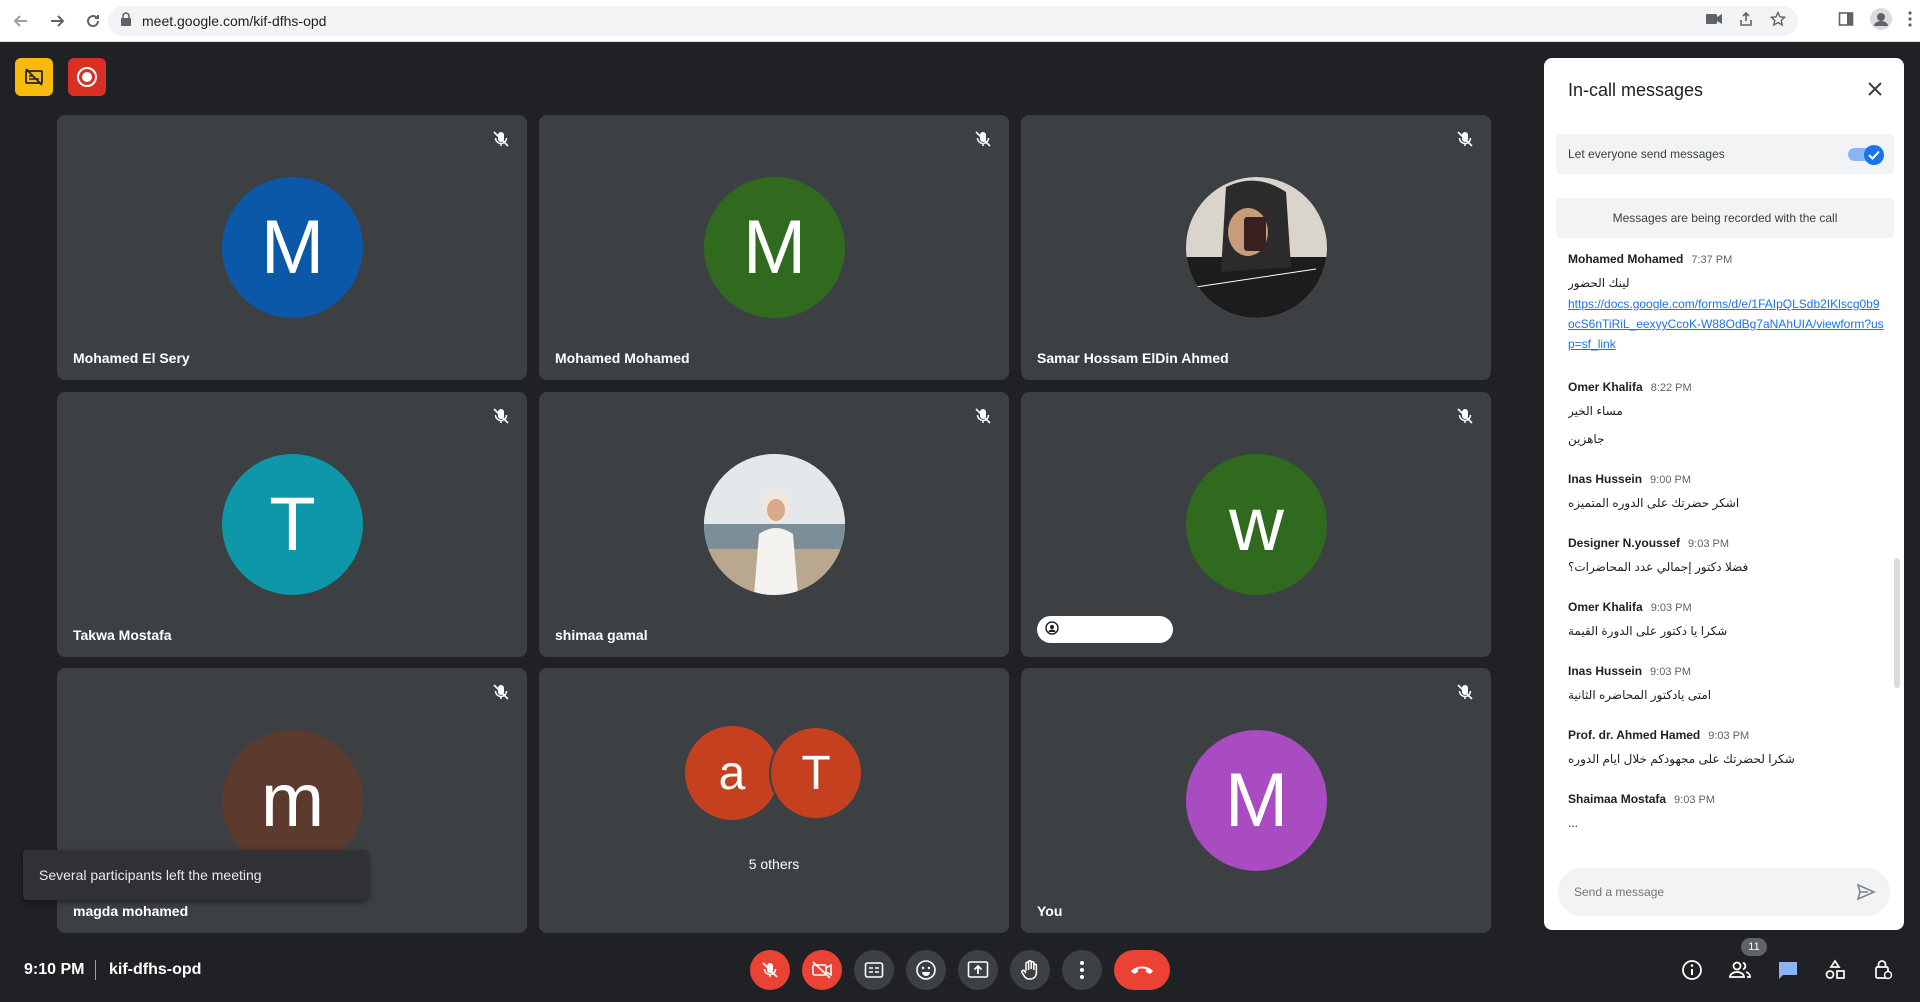 This screenshot has width=1920, height=1002. I want to click on others-count-label: 5 others, so click(774, 864).